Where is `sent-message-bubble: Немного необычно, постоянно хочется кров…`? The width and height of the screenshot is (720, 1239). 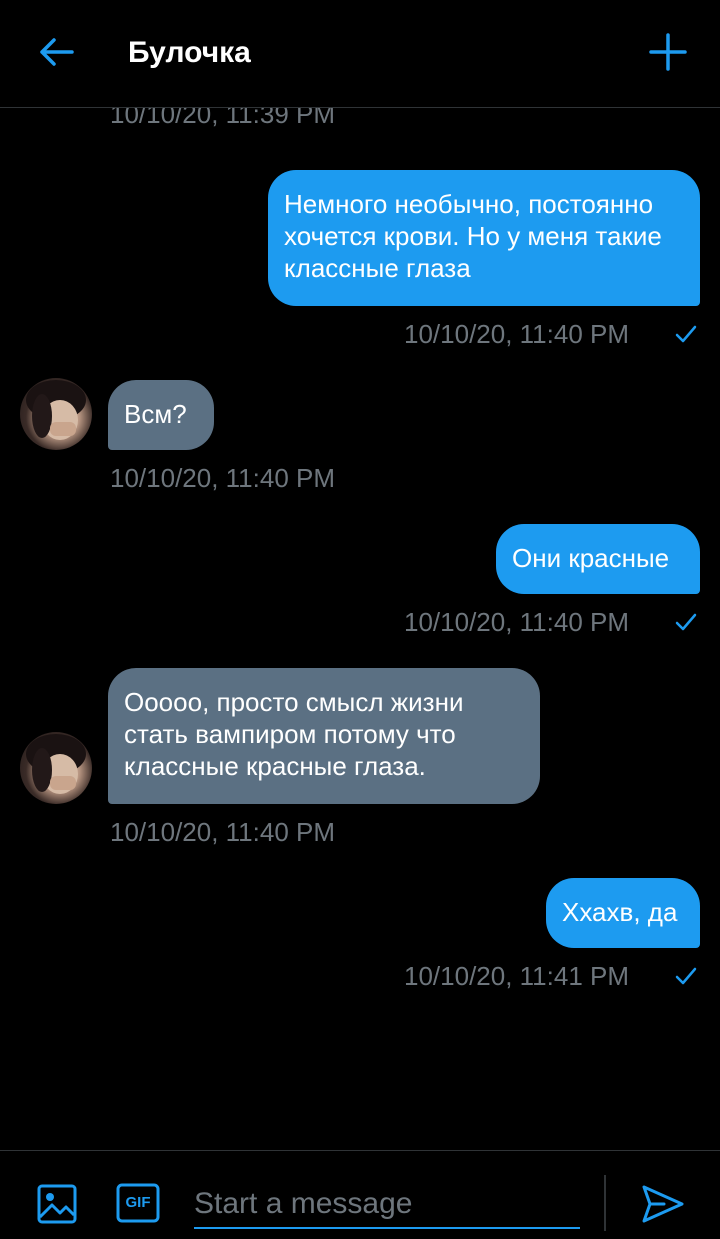 sent-message-bubble: Немного необычно, постоянно хочется кров… is located at coordinates (484, 238).